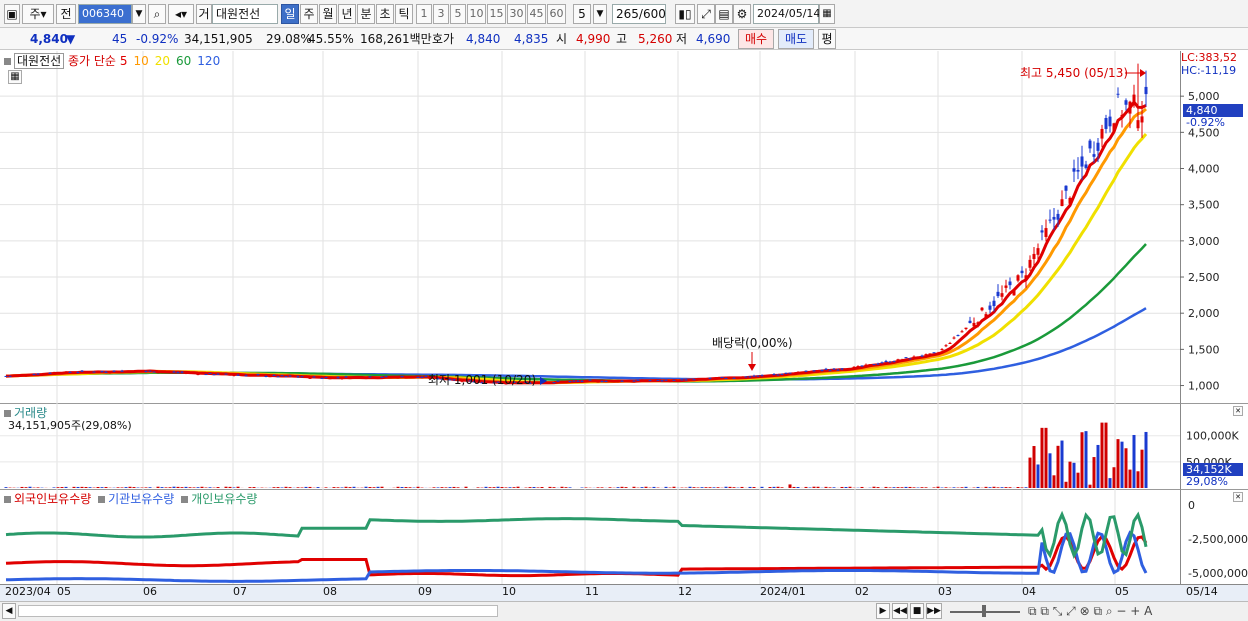 Image resolution: width=1248 pixels, height=621 pixels. I want to click on price-y-tick: 2,000, so click(1204, 313).